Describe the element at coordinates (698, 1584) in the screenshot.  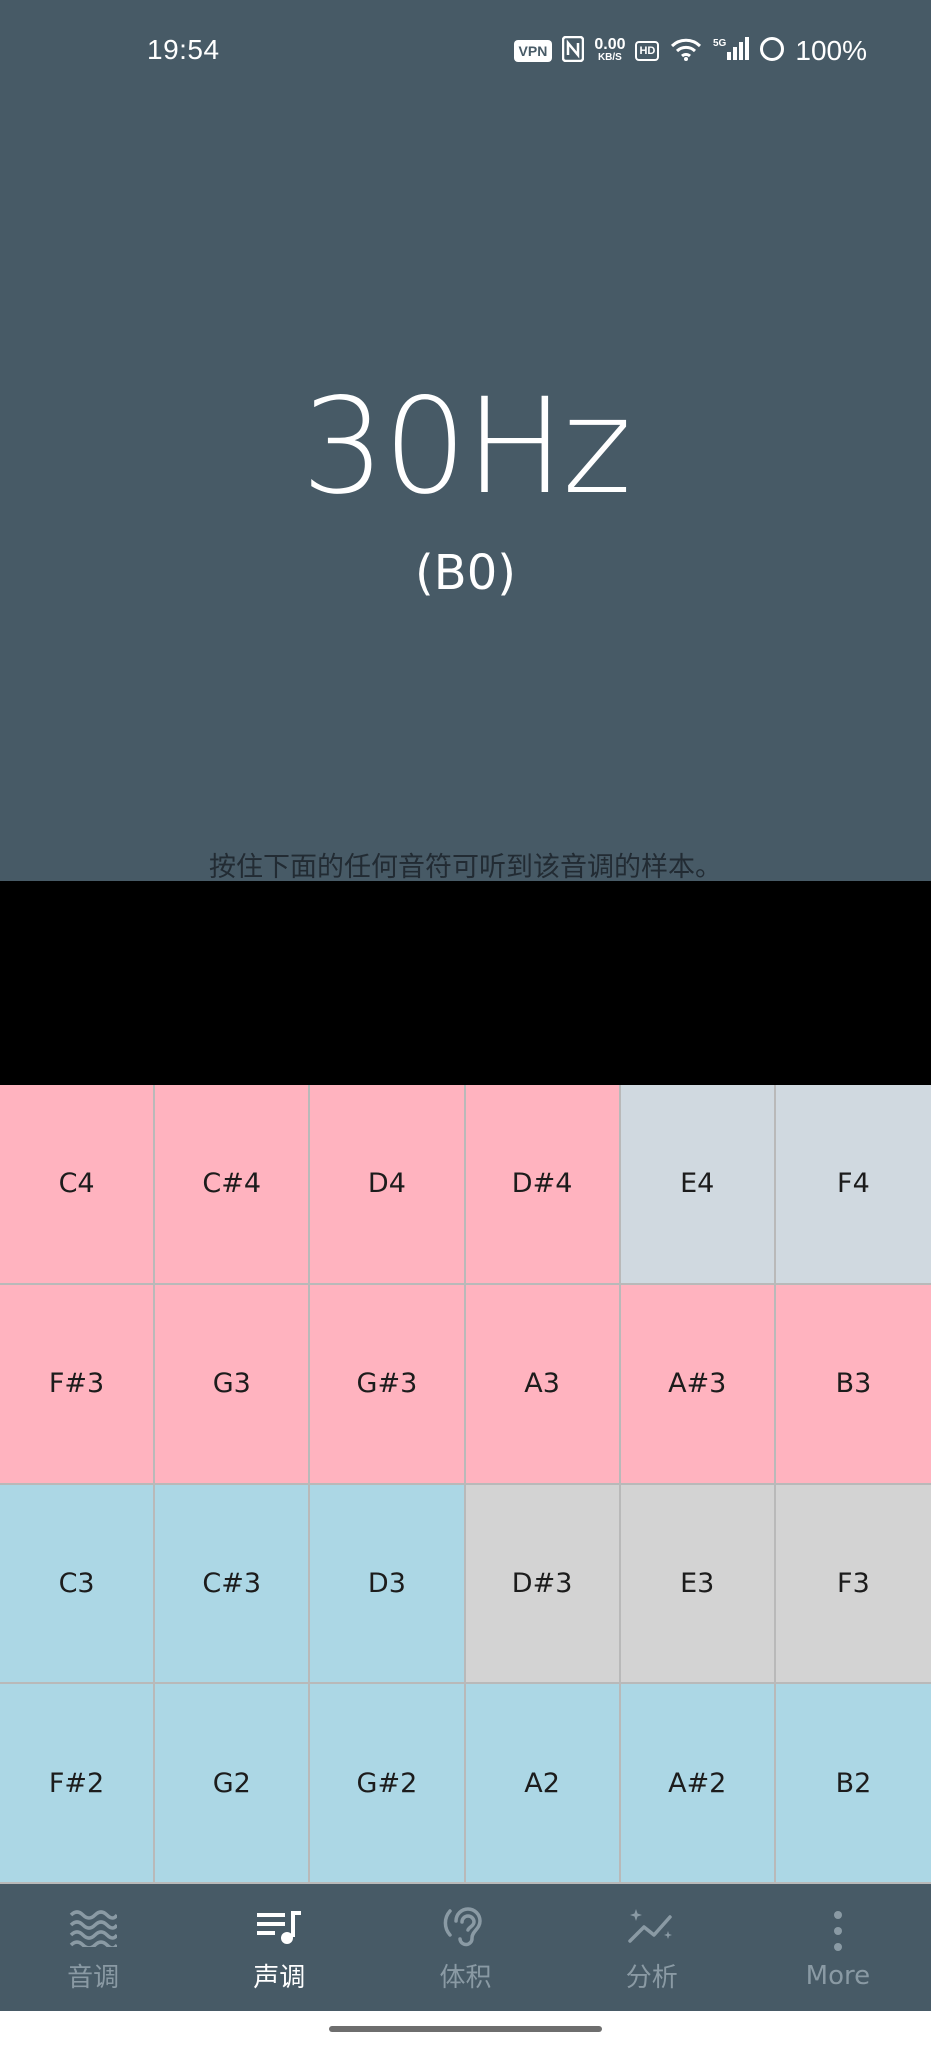
I see `note-key-e3: E3` at that location.